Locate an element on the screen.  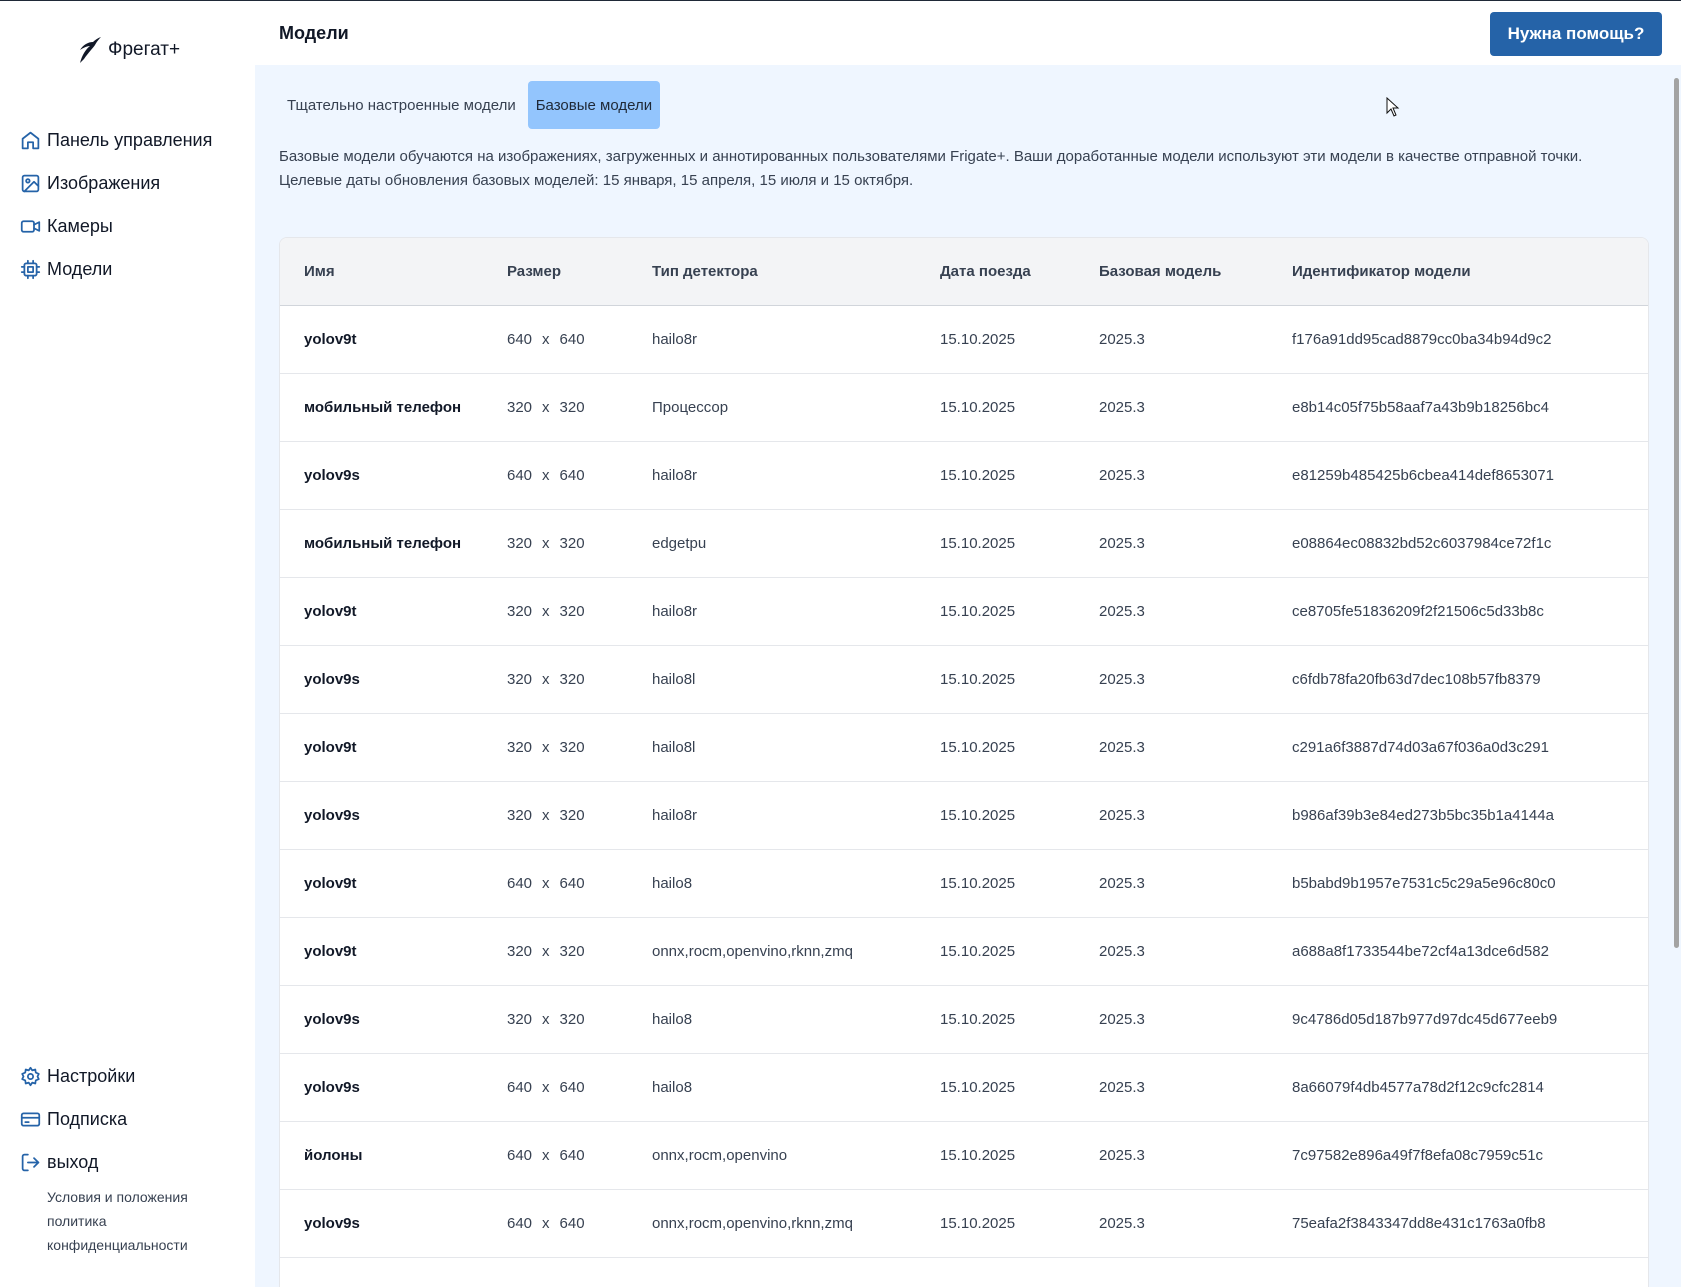
column-header-model-id: Идентификатор модели is located at coordinates (1470, 272).